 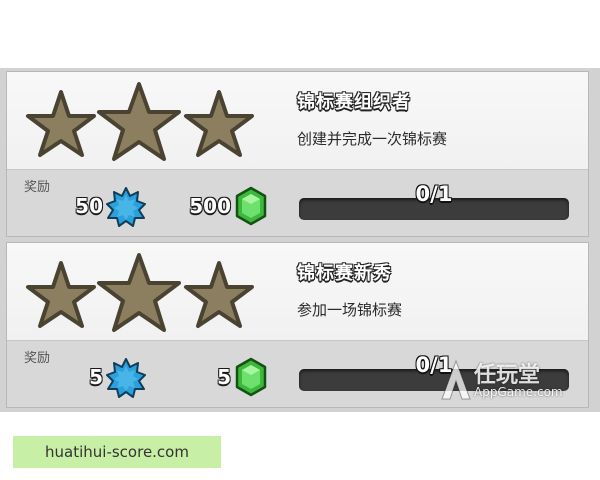 What do you see at coordinates (96, 377) in the screenshot?
I see `xp-reward-value: 5` at bounding box center [96, 377].